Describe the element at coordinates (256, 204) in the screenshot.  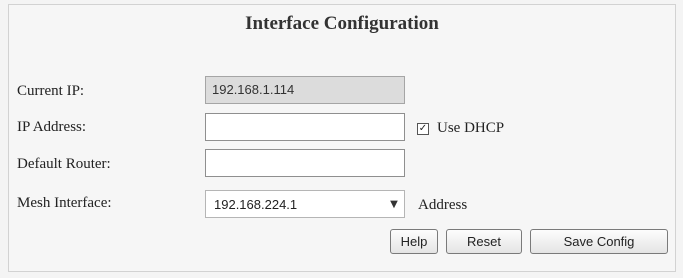
I see `mesh-interface-selected-value: 192.168.224.1` at that location.